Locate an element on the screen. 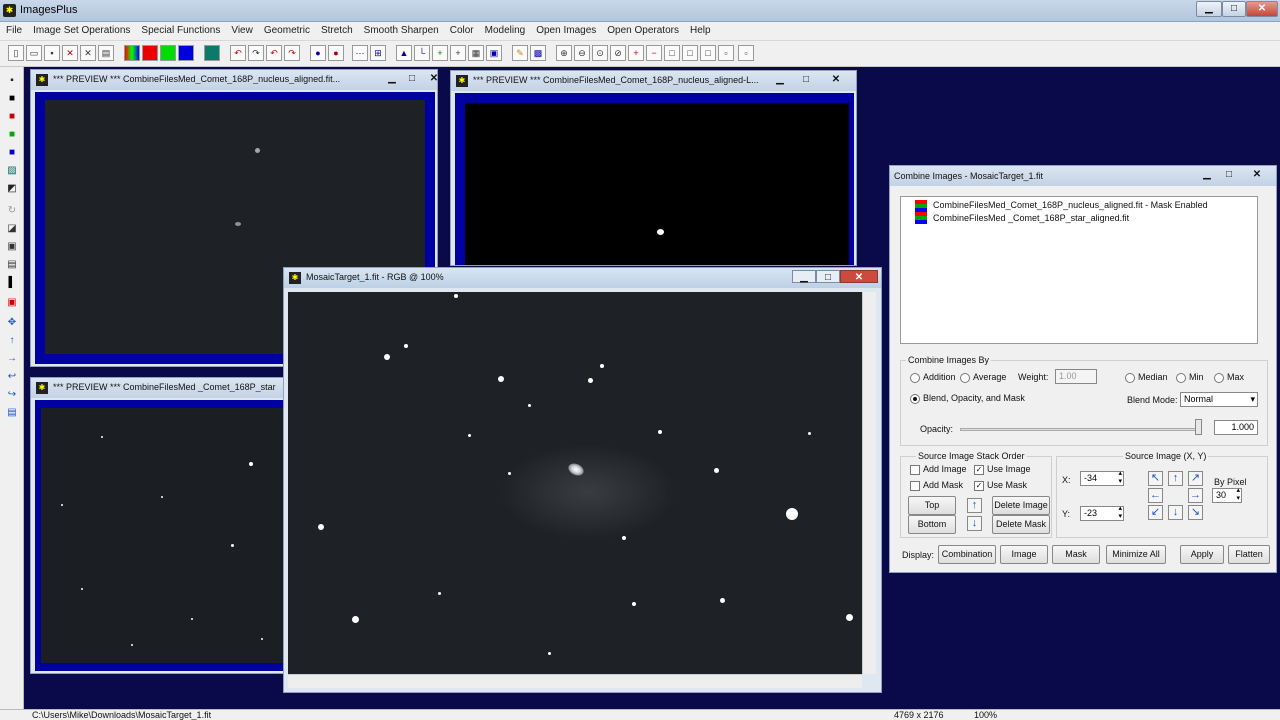  target-icon: ● is located at coordinates (318, 53).